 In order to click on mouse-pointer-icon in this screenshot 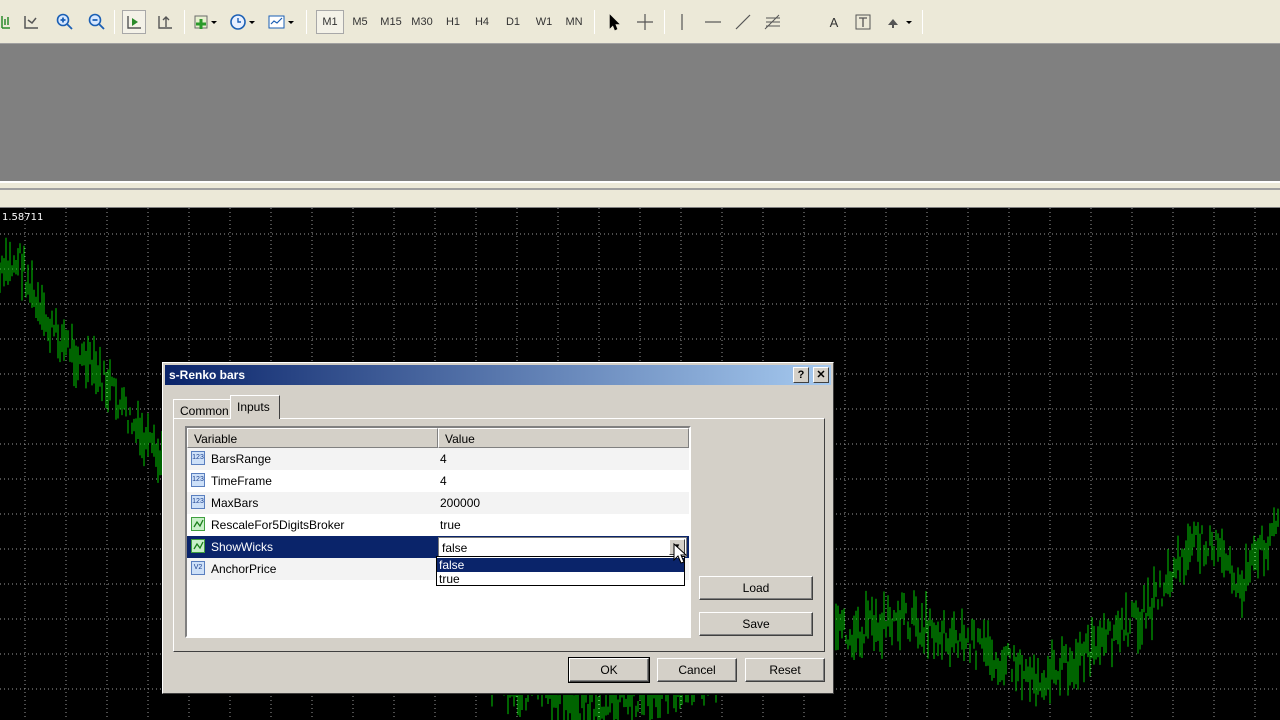, I will do `click(680, 553)`.